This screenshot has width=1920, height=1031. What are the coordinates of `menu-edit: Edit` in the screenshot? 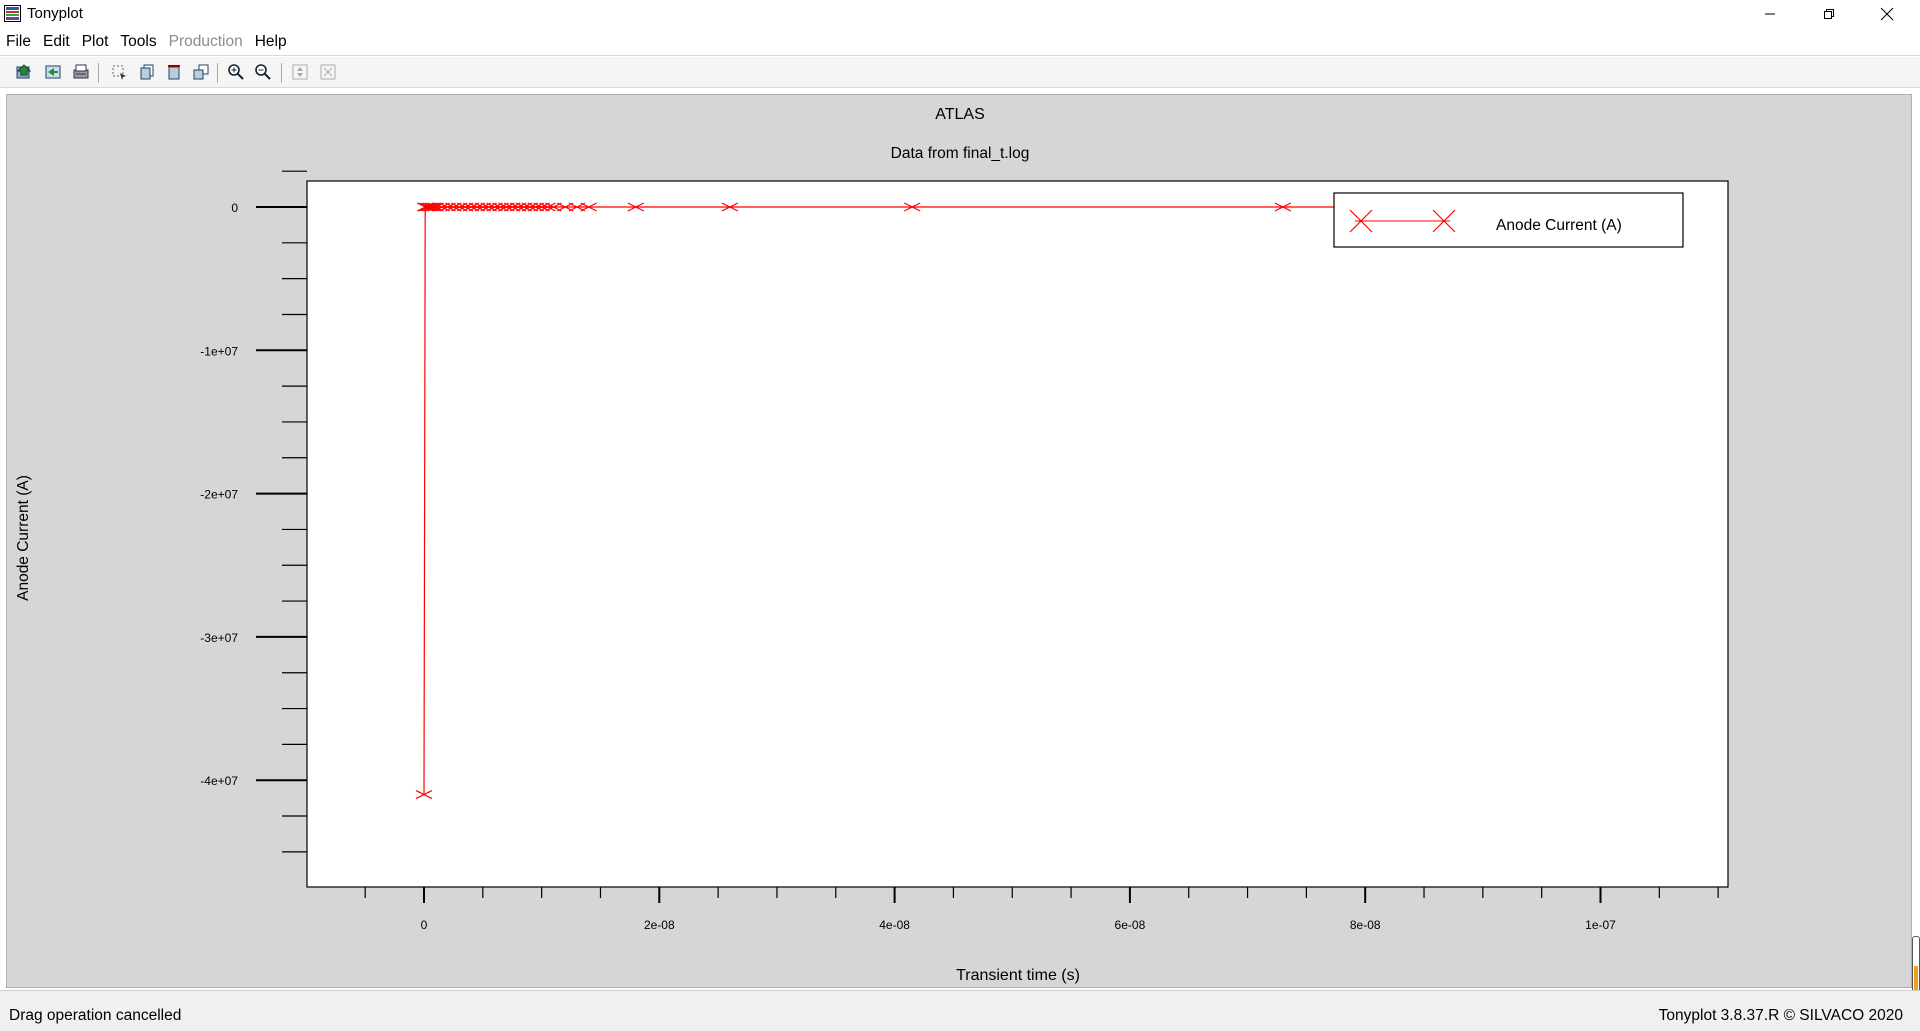 It's located at (56, 42).